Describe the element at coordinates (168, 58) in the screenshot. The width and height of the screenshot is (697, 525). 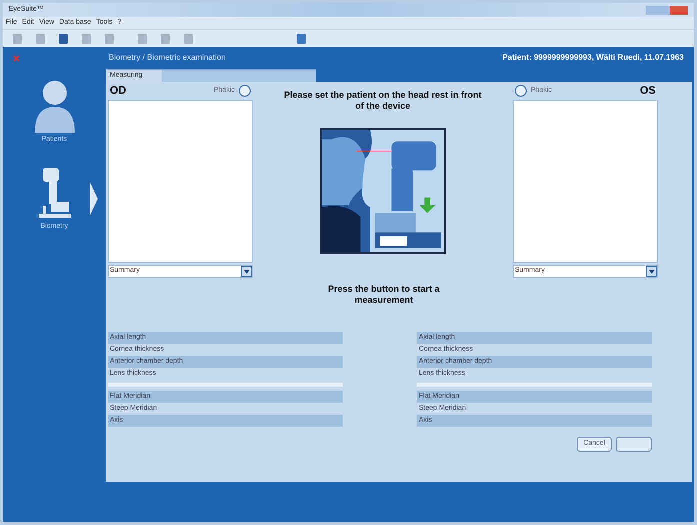
I see `breadcrumb: Biometry / Biometric examination` at that location.